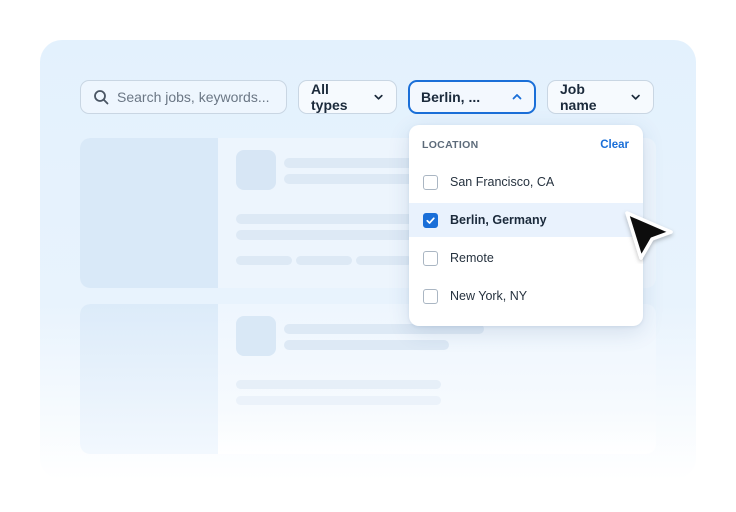 The height and width of the screenshot is (512, 736). Describe the element at coordinates (489, 296) in the screenshot. I see `option-label: New York, NY` at that location.